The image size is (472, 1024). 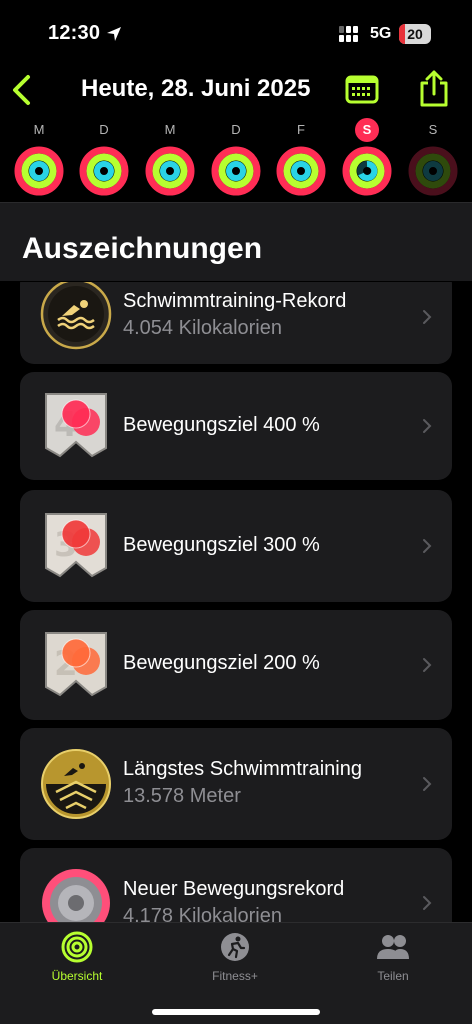 I want to click on people-icon, so click(x=393, y=947).